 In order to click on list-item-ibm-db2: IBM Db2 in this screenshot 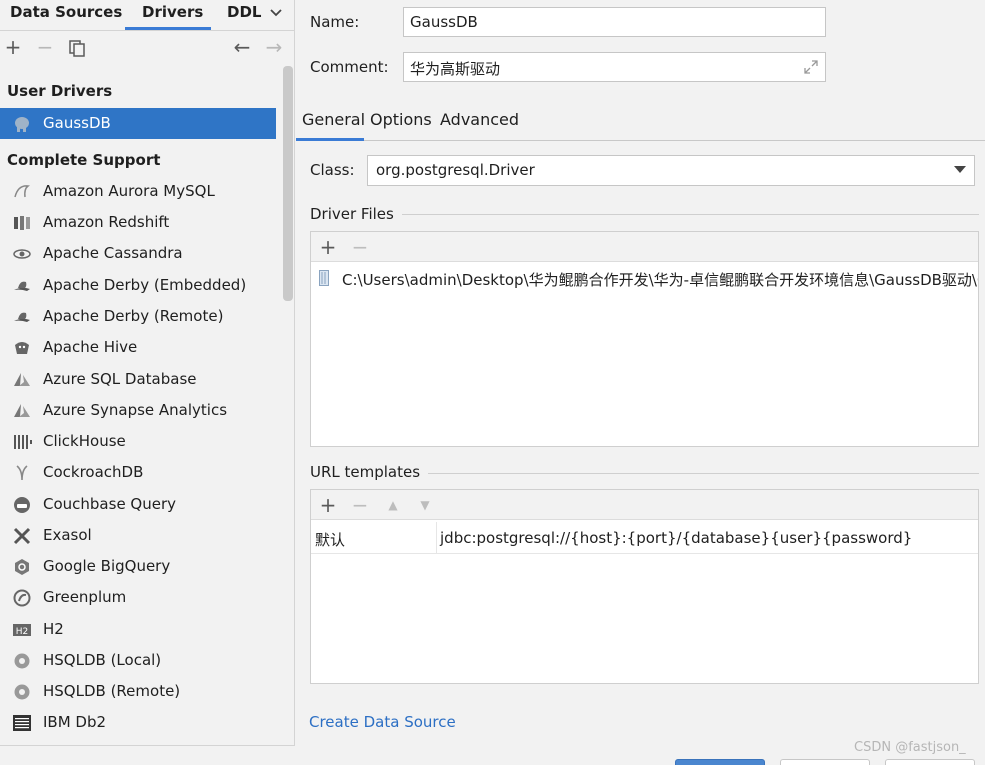, I will do `click(138, 722)`.